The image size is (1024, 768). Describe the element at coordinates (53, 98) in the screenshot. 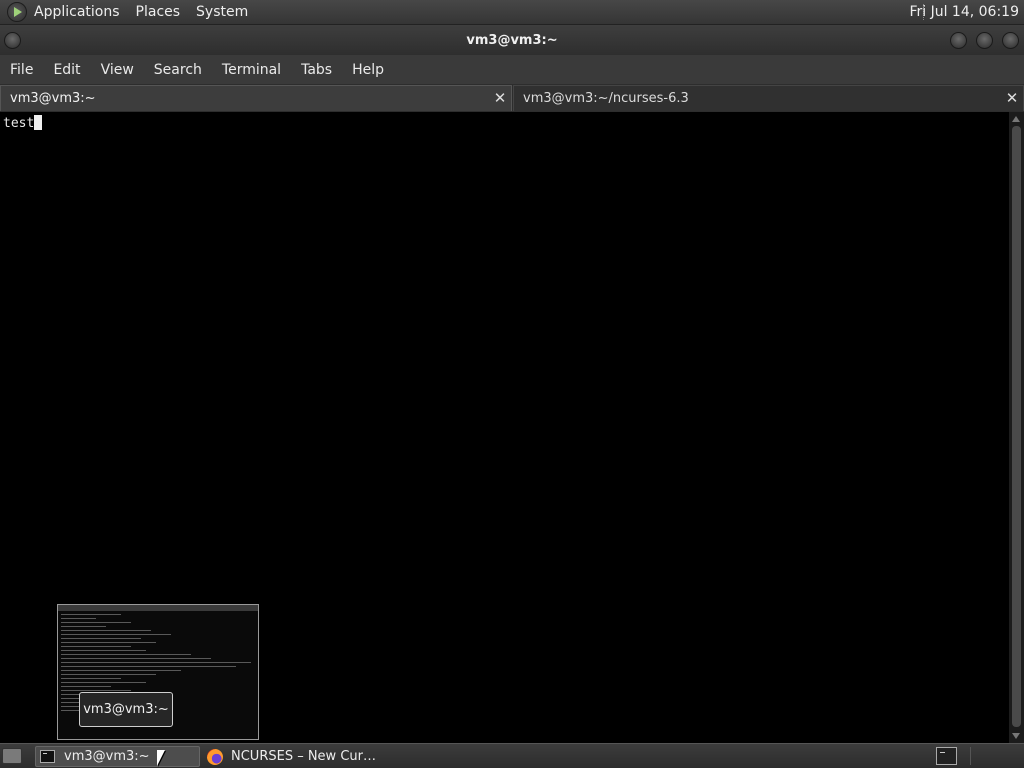

I see `tab-label: vm3@vm3:~` at that location.